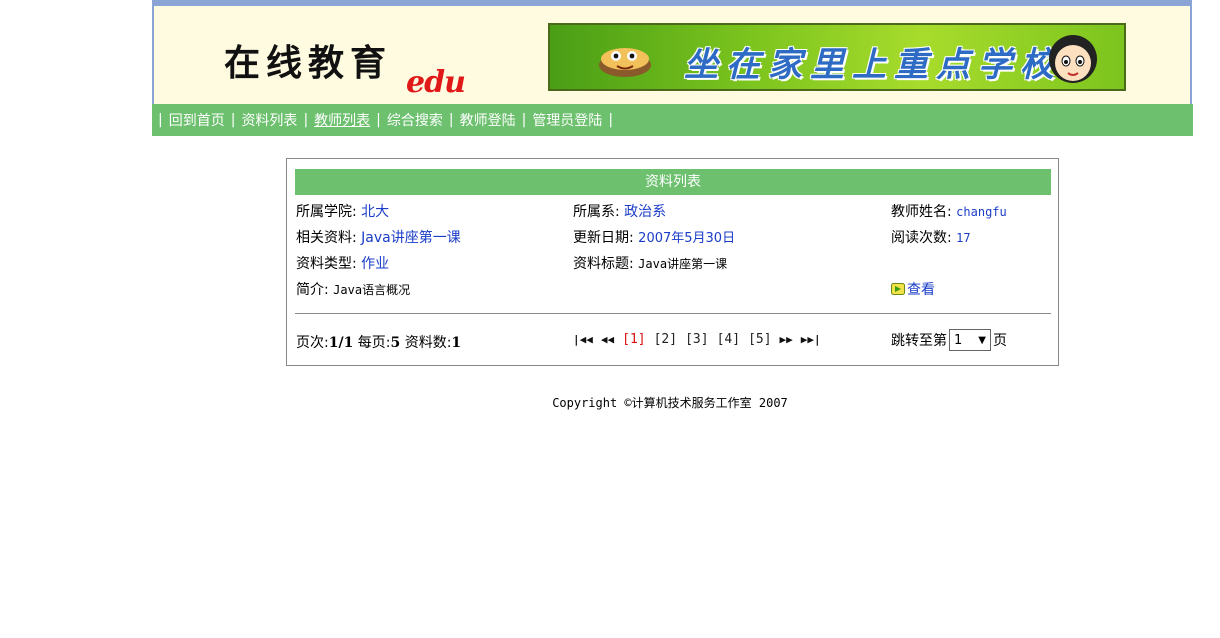 The width and height of the screenshot is (1220, 638). I want to click on per-page-value: 5, so click(395, 343).